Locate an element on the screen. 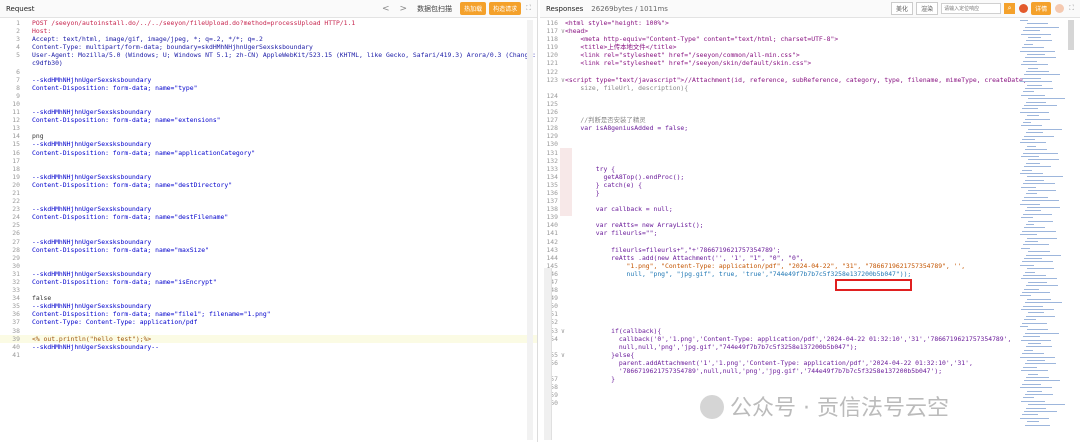 This screenshot has height=442, width=1080. code-line: 141 var fileurls=""; is located at coordinates (810, 233).